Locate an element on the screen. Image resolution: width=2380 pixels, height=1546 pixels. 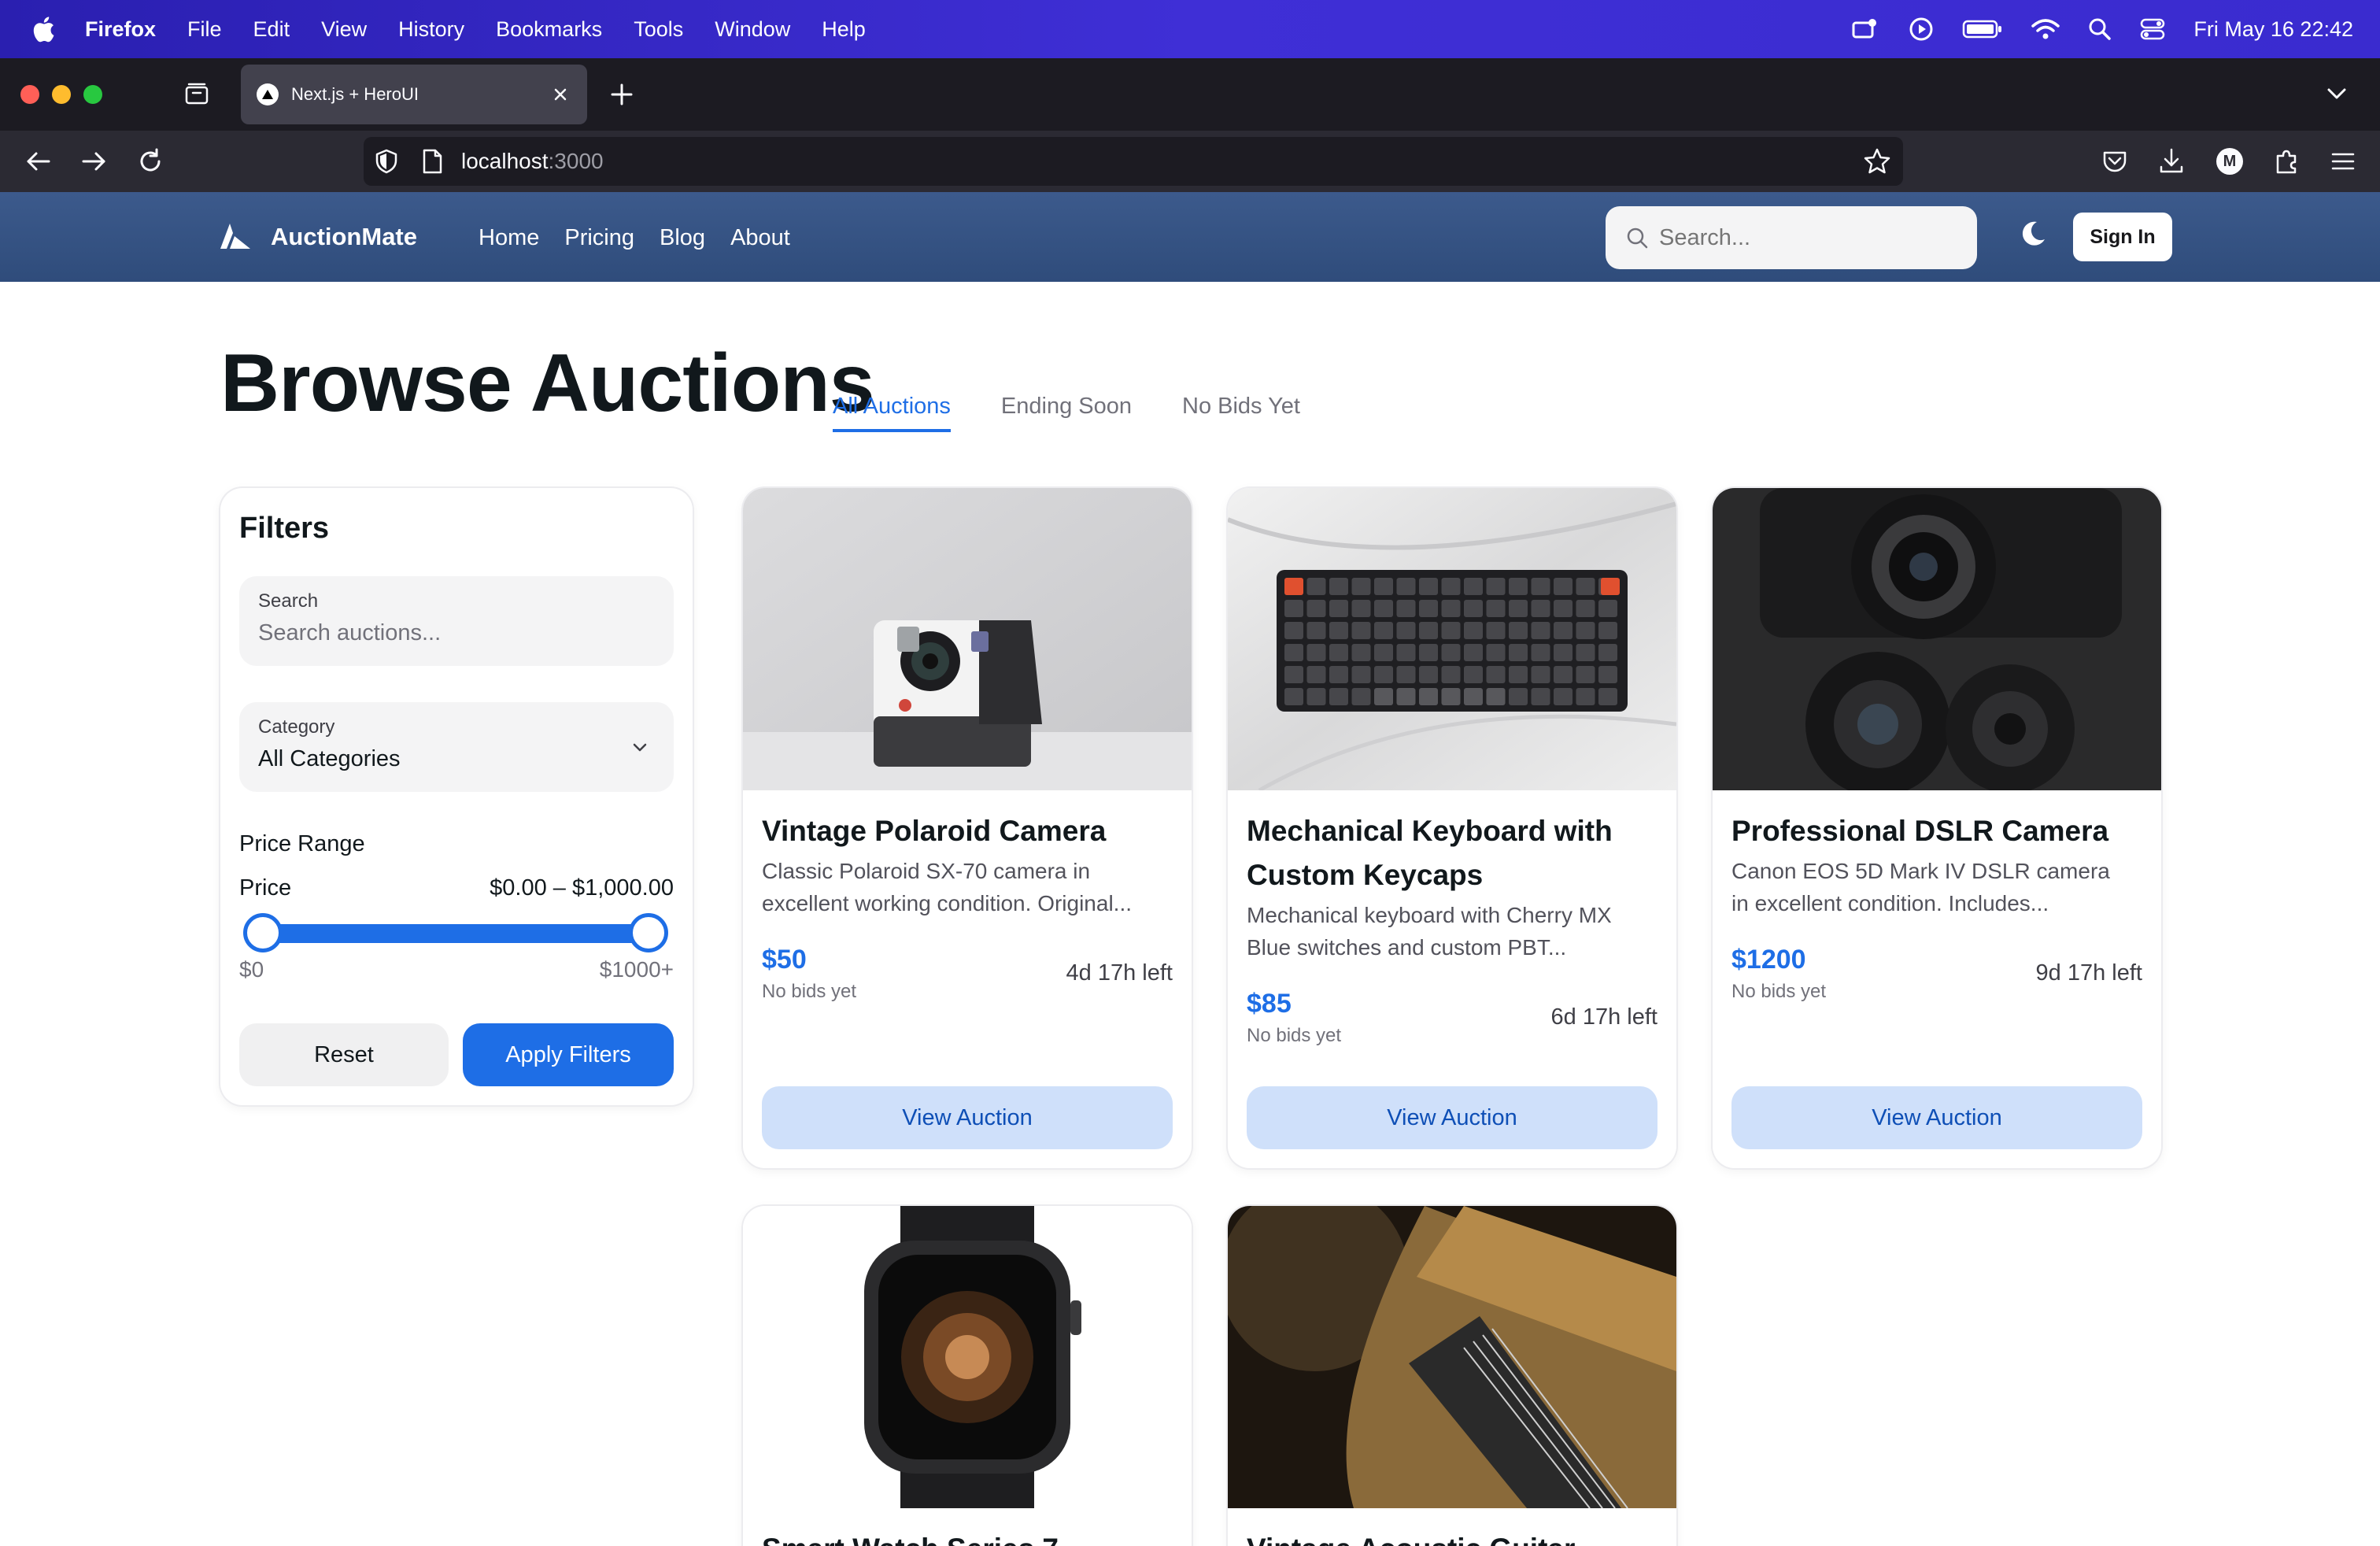
auction-title: Mechanical Keyboard with Custom Keycaps is located at coordinates (1452, 853).